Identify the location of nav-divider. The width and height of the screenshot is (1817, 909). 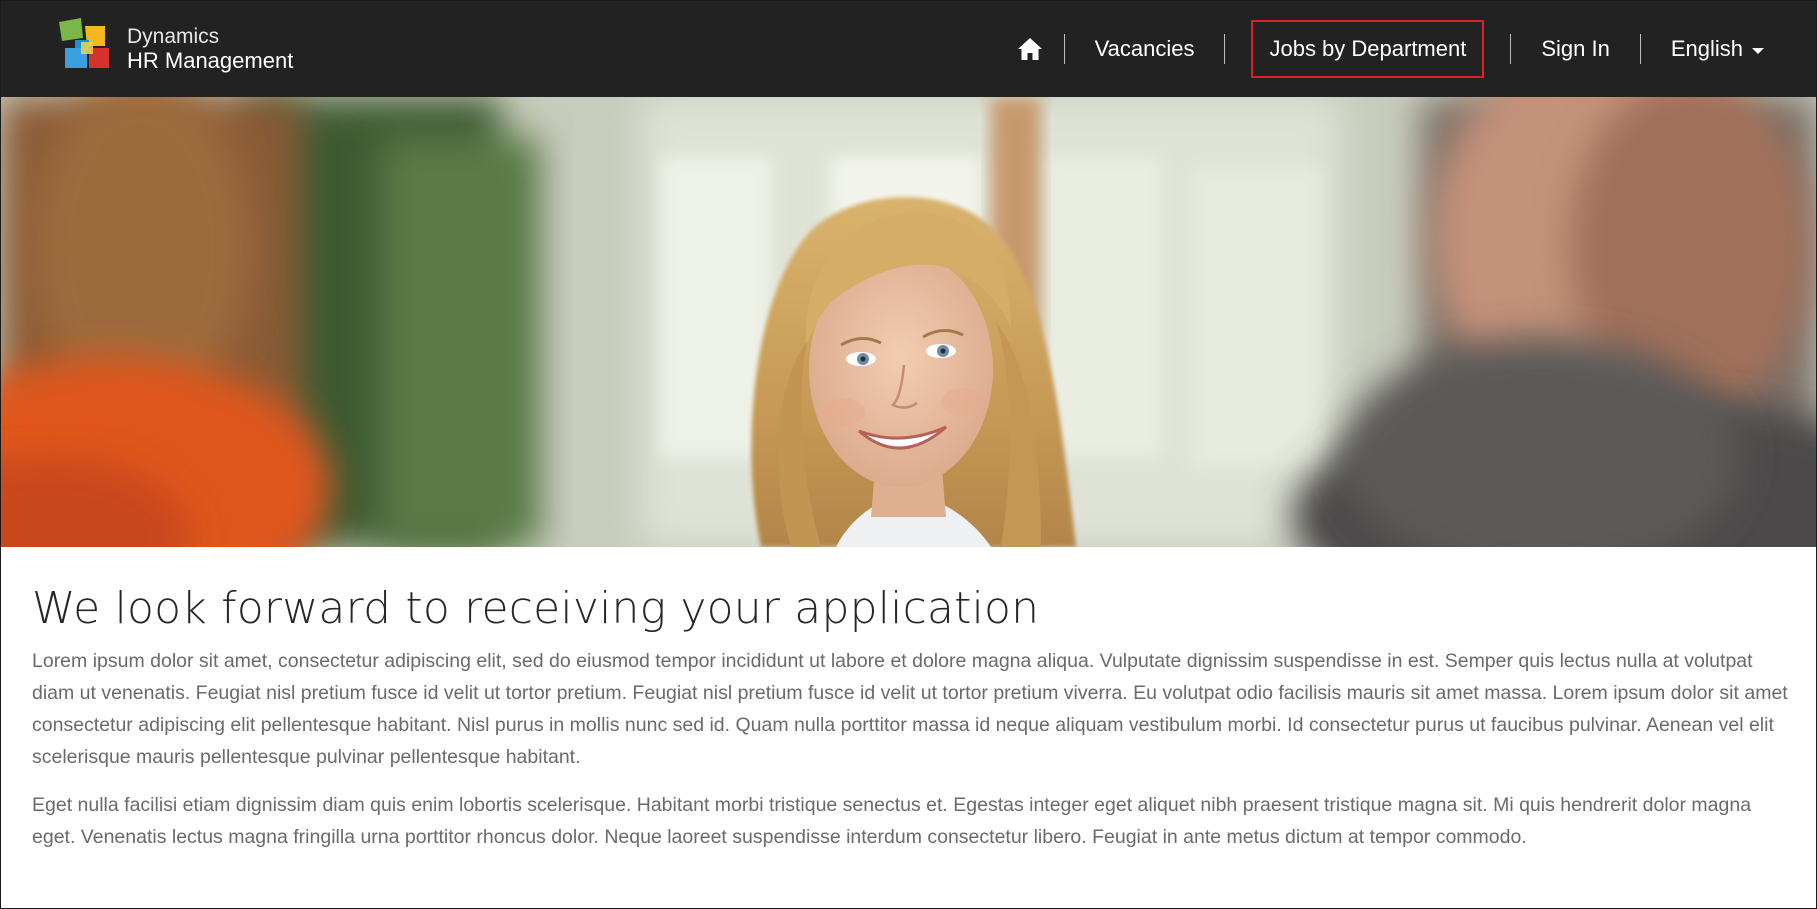
(1225, 49).